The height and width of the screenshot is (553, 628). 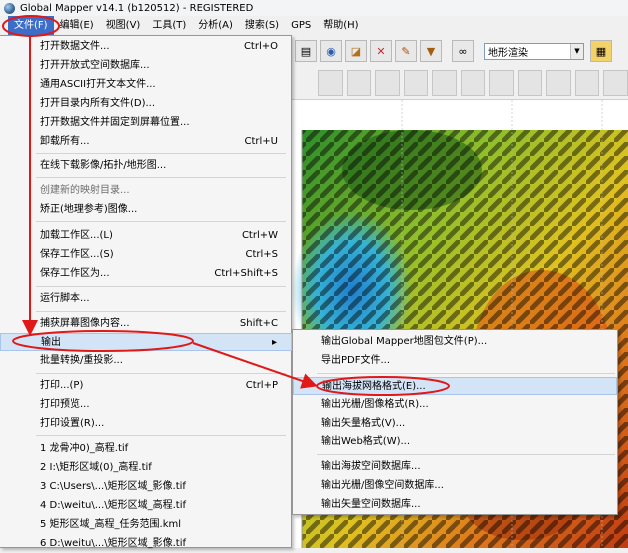 What do you see at coordinates (146, 274) in the screenshot?
I see `menu-item-save-workspace-as: 保存工作区为... Ctrl+Shift+S` at bounding box center [146, 274].